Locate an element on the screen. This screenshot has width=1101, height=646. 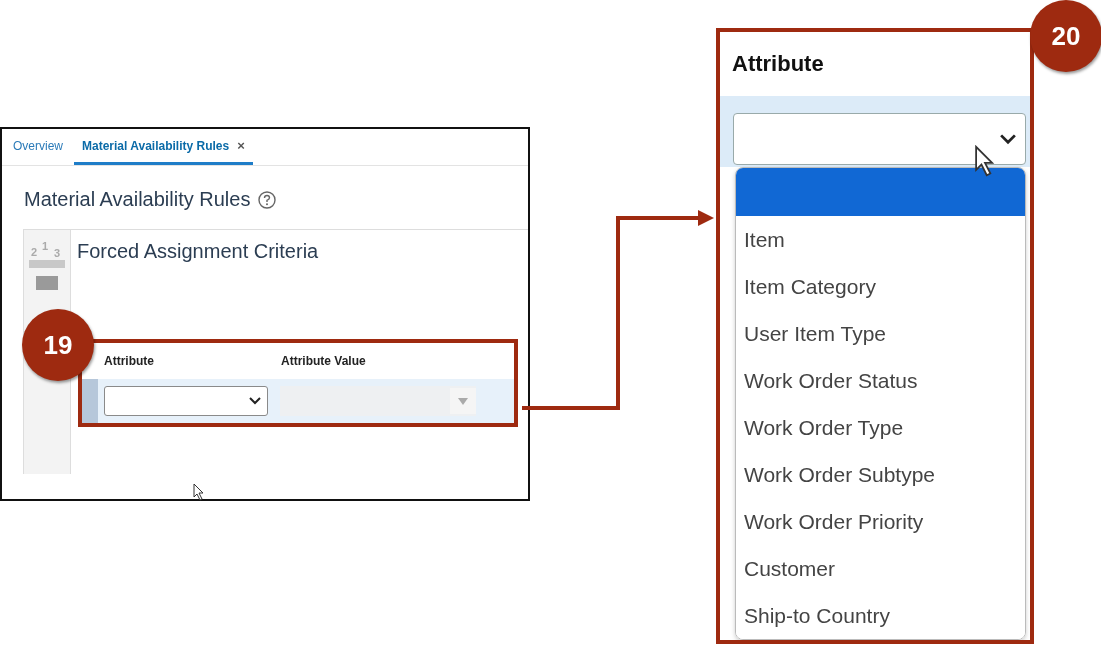
mouse-pointer-icon is located at coordinates (985, 161).